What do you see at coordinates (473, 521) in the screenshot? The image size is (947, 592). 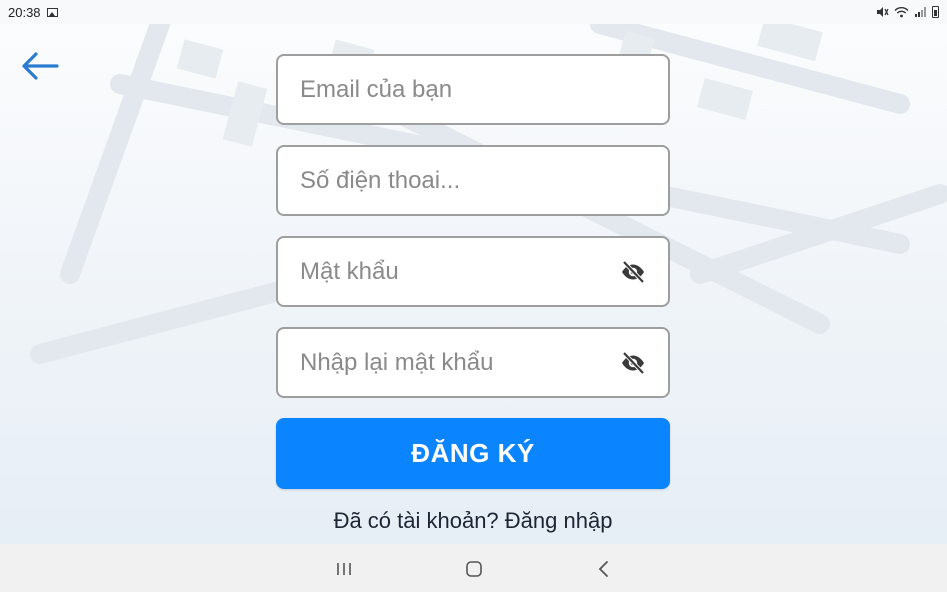 I see `login-link: Đã có tài khoản? Đăng nhập` at bounding box center [473, 521].